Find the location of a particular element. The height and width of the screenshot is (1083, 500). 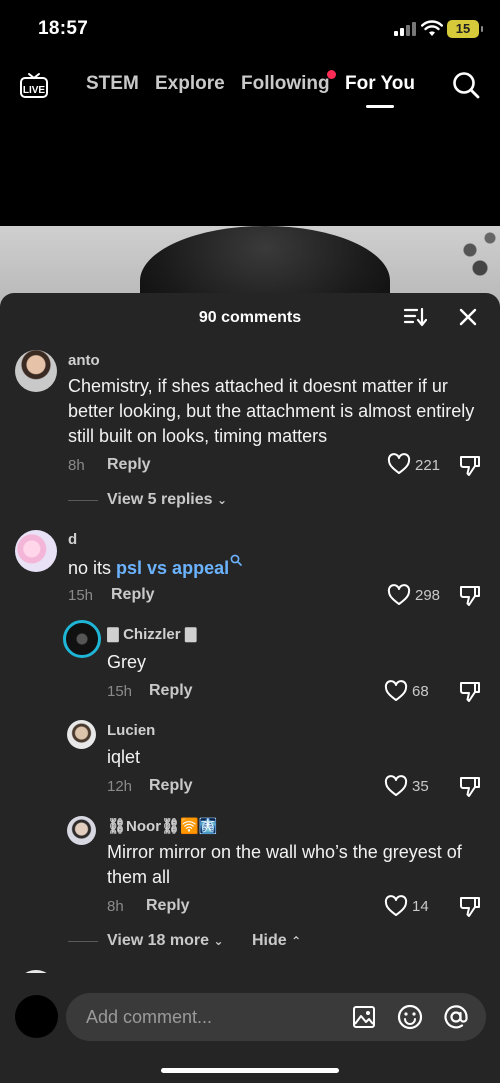

comment-time: 8h is located at coordinates (76, 465).